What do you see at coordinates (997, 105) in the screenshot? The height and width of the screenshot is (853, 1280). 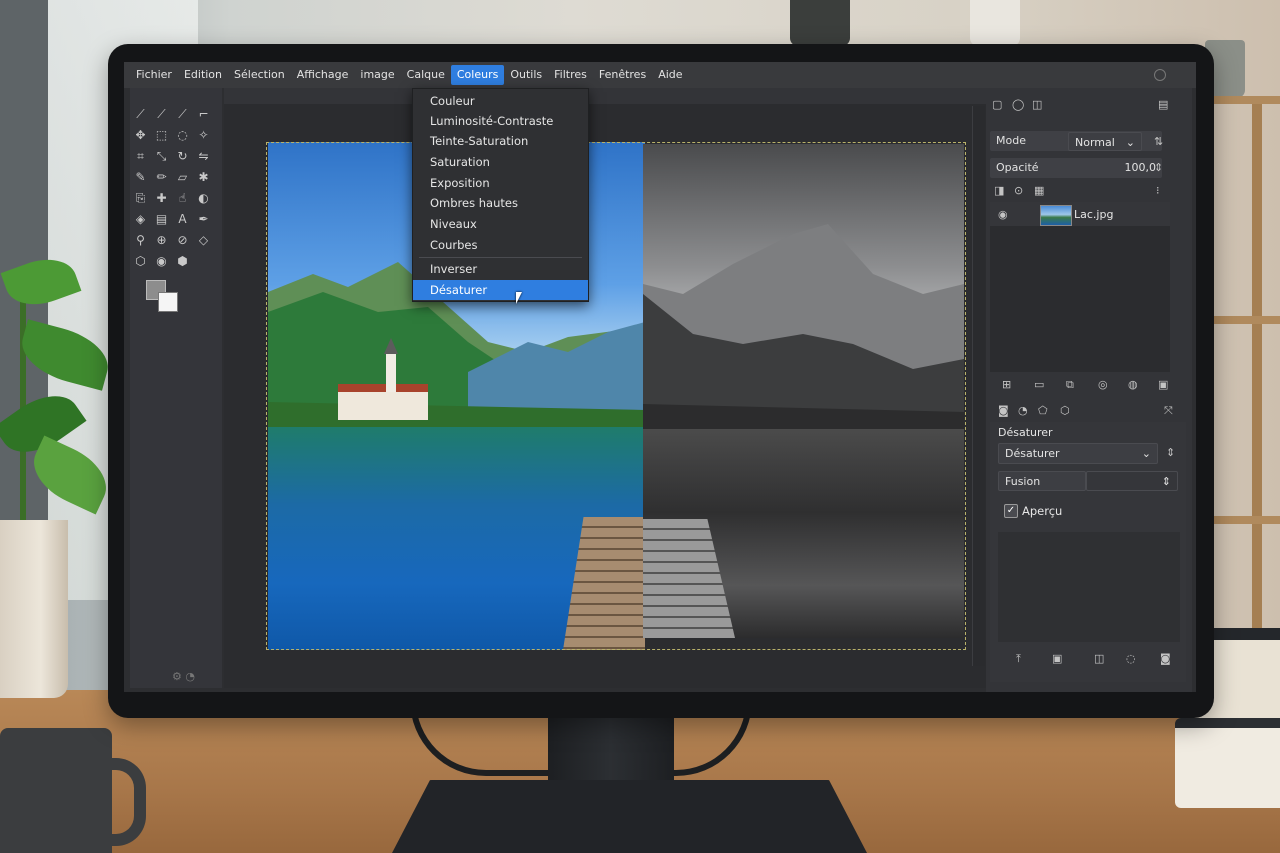 I see `layers-tab-icon: ▢` at bounding box center [997, 105].